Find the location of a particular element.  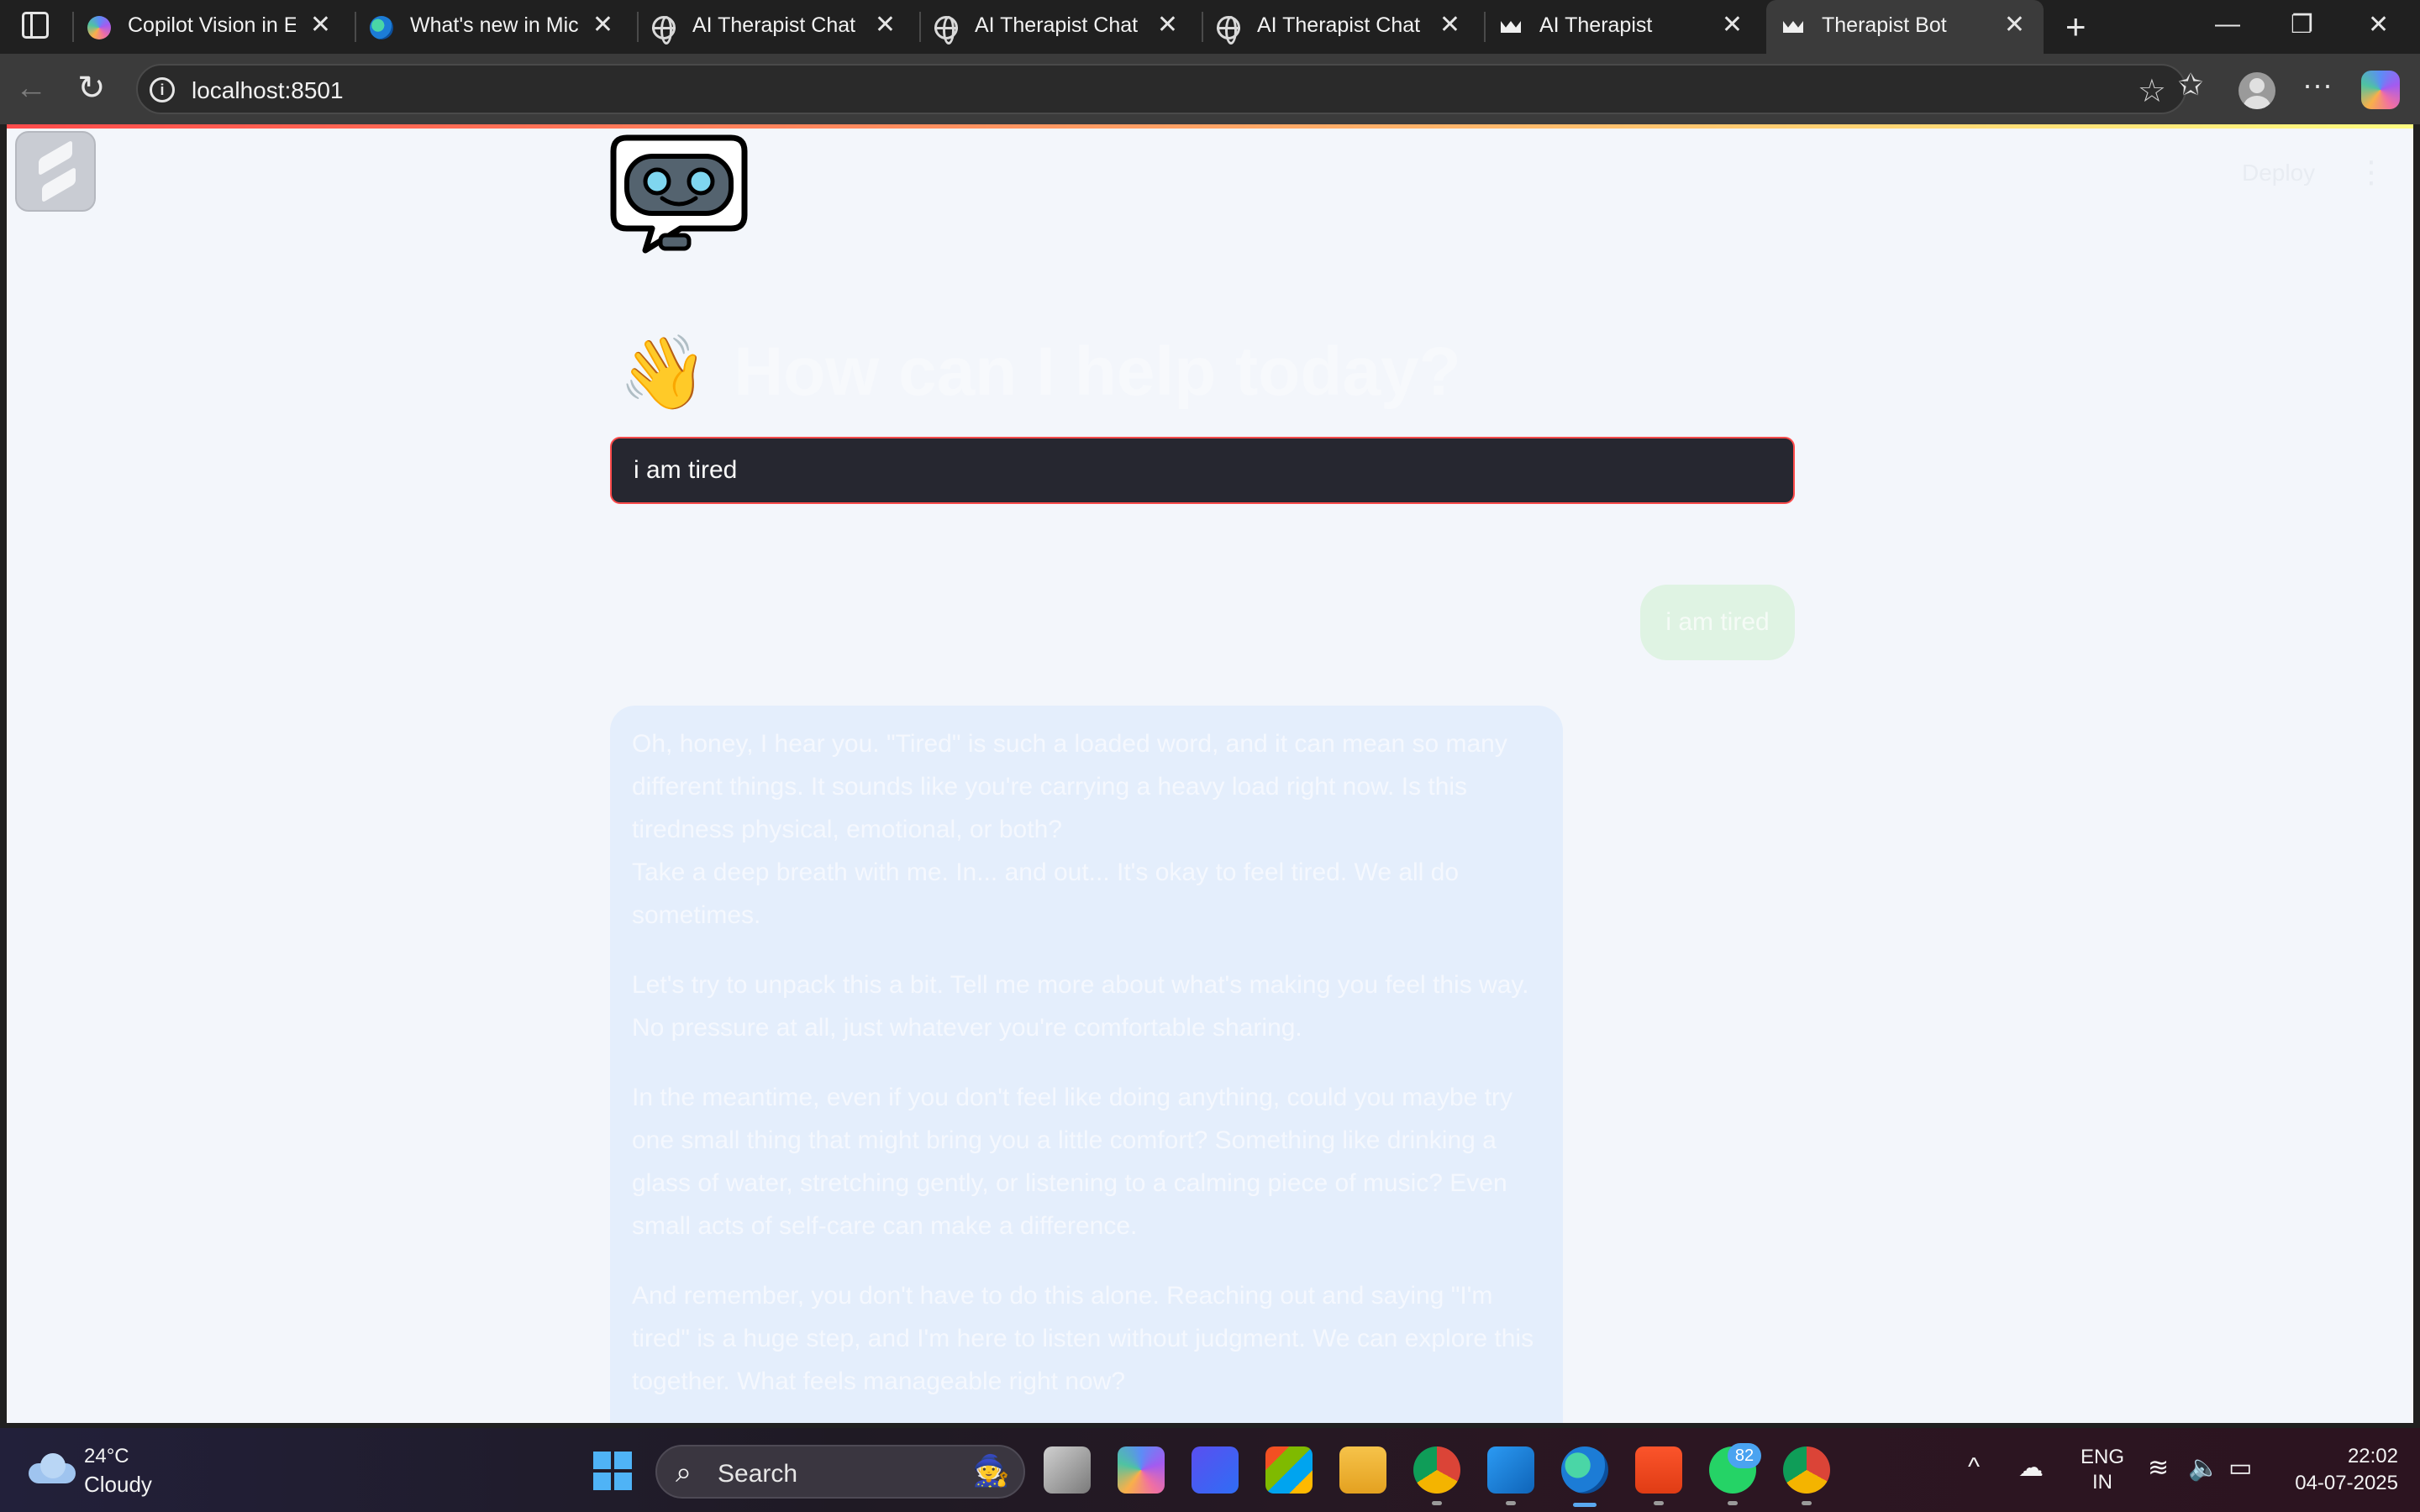

windows-start-icon is located at coordinates (613, 1471).